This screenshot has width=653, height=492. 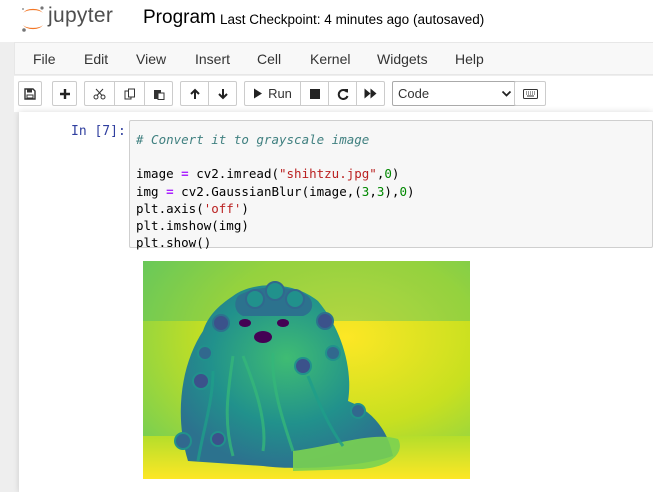 What do you see at coordinates (280, 93) in the screenshot?
I see `run-label: Run` at bounding box center [280, 93].